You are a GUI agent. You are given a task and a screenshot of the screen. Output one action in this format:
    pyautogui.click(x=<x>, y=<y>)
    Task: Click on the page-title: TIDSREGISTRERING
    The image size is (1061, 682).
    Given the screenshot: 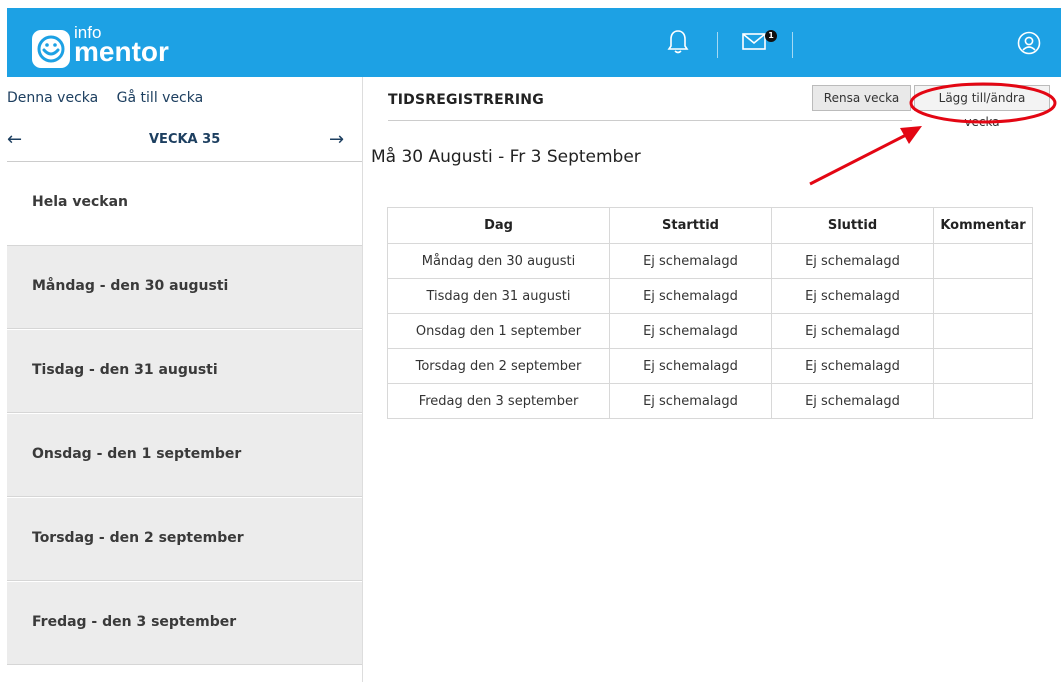 What is the action you would take?
    pyautogui.click(x=466, y=100)
    